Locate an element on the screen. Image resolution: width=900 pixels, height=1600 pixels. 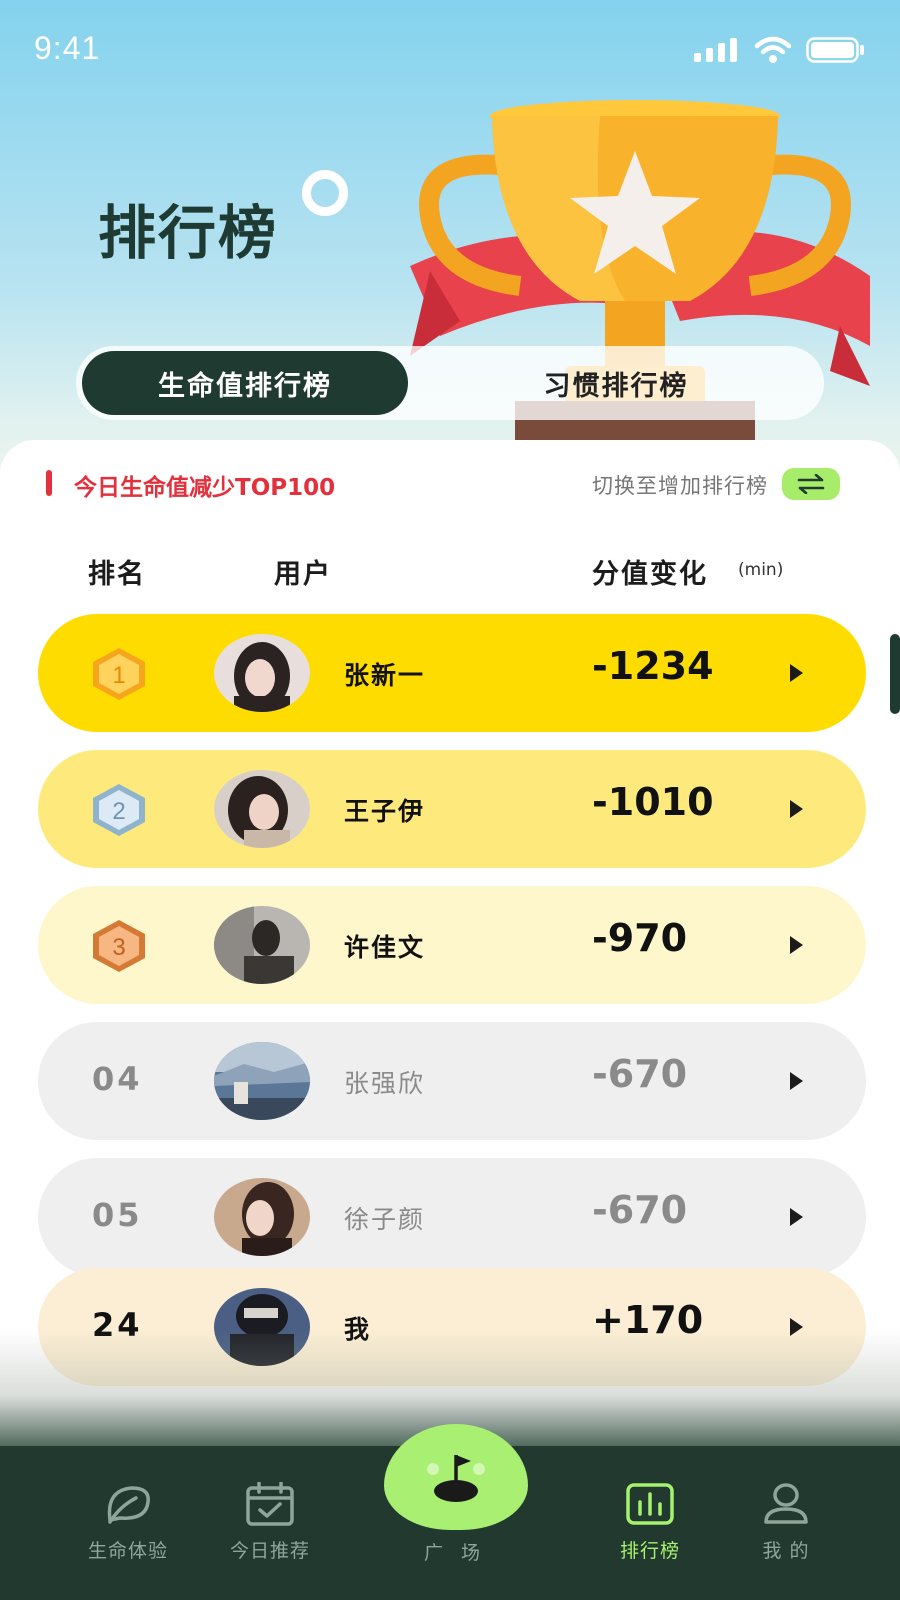
nav-label: 我 的 is located at coordinates (786, 1551).